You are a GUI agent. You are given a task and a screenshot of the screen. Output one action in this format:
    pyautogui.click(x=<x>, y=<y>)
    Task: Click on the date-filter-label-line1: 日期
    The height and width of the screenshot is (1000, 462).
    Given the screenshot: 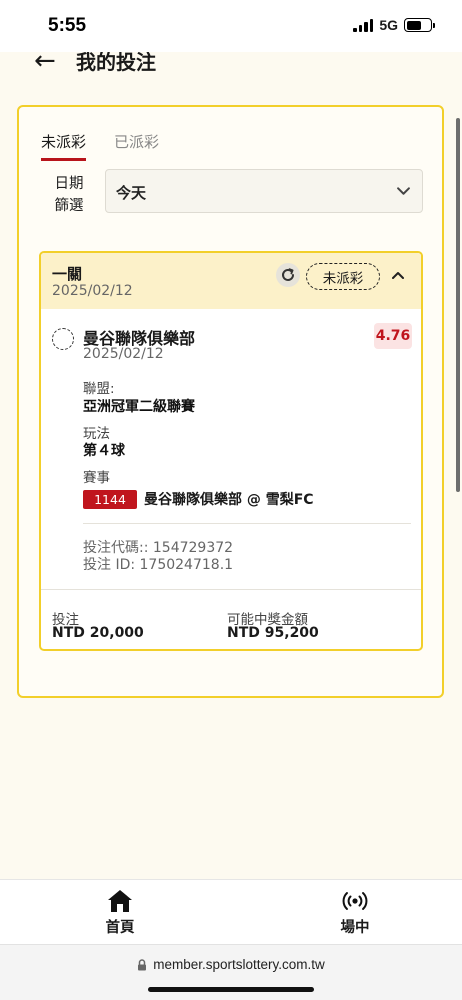 What is the action you would take?
    pyautogui.click(x=69, y=184)
    